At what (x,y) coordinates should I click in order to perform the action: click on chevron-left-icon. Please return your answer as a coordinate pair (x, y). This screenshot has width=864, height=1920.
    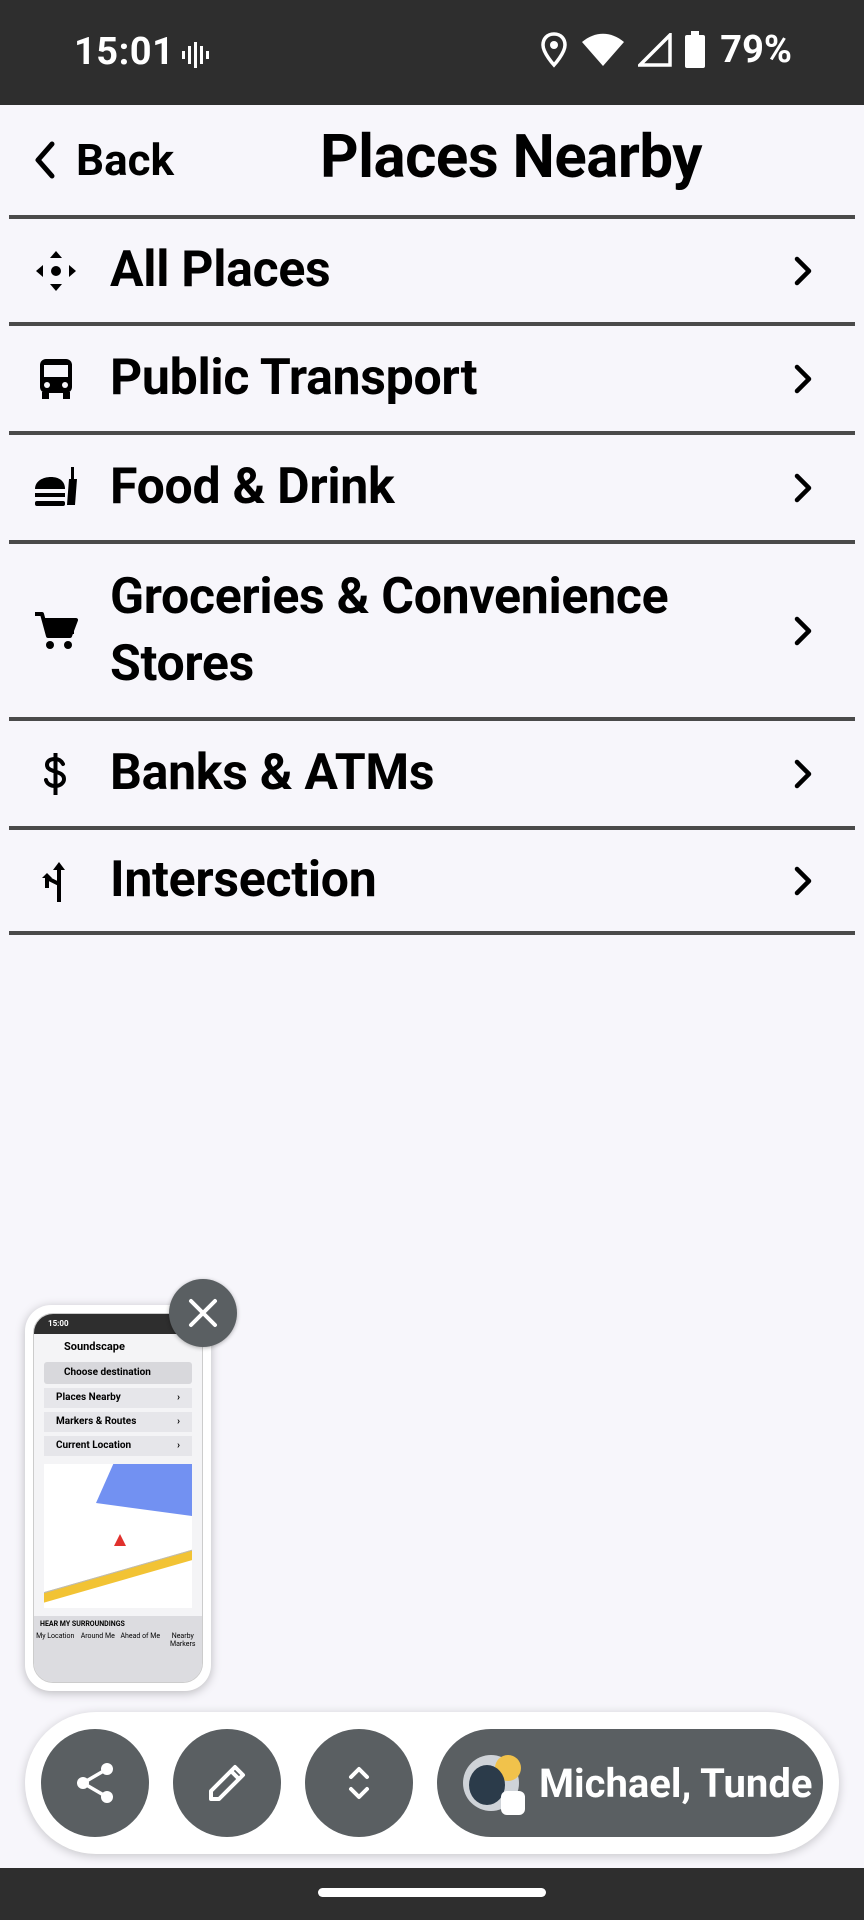
    Looking at the image, I should click on (45, 160).